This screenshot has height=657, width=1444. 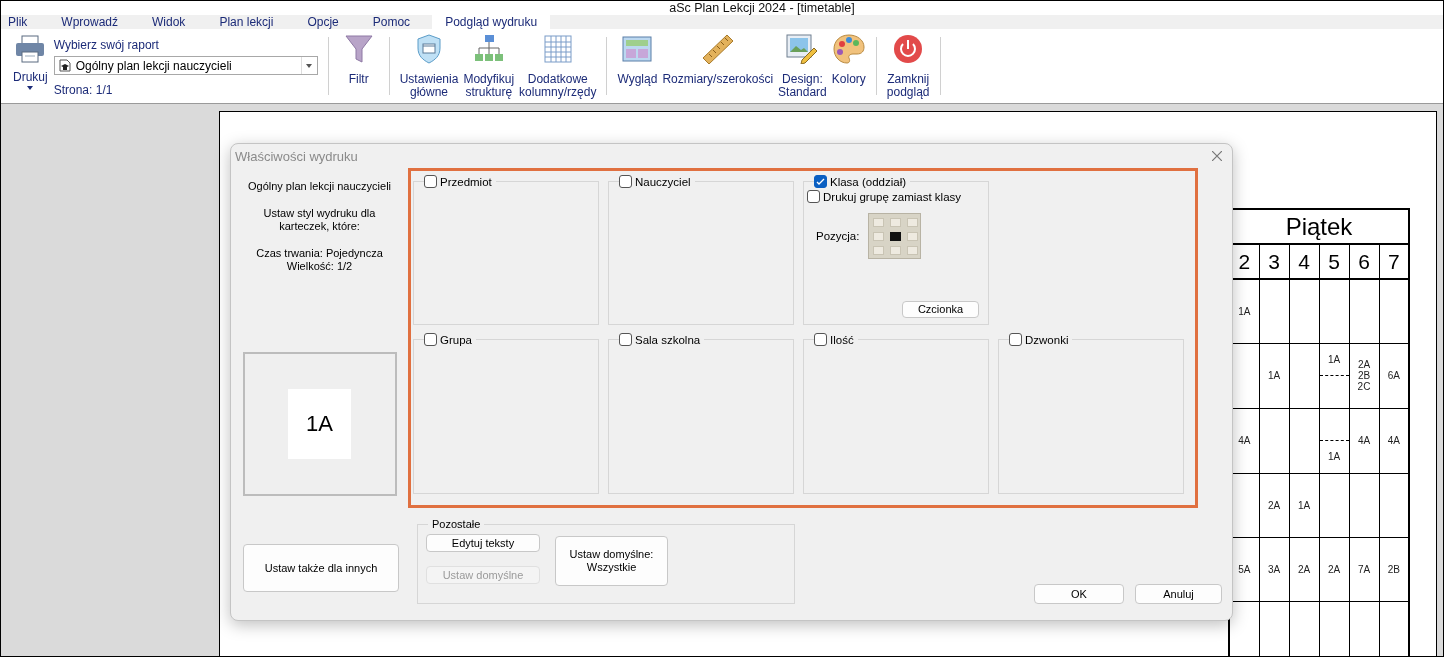 I want to click on period-header: 6, so click(x=1364, y=261).